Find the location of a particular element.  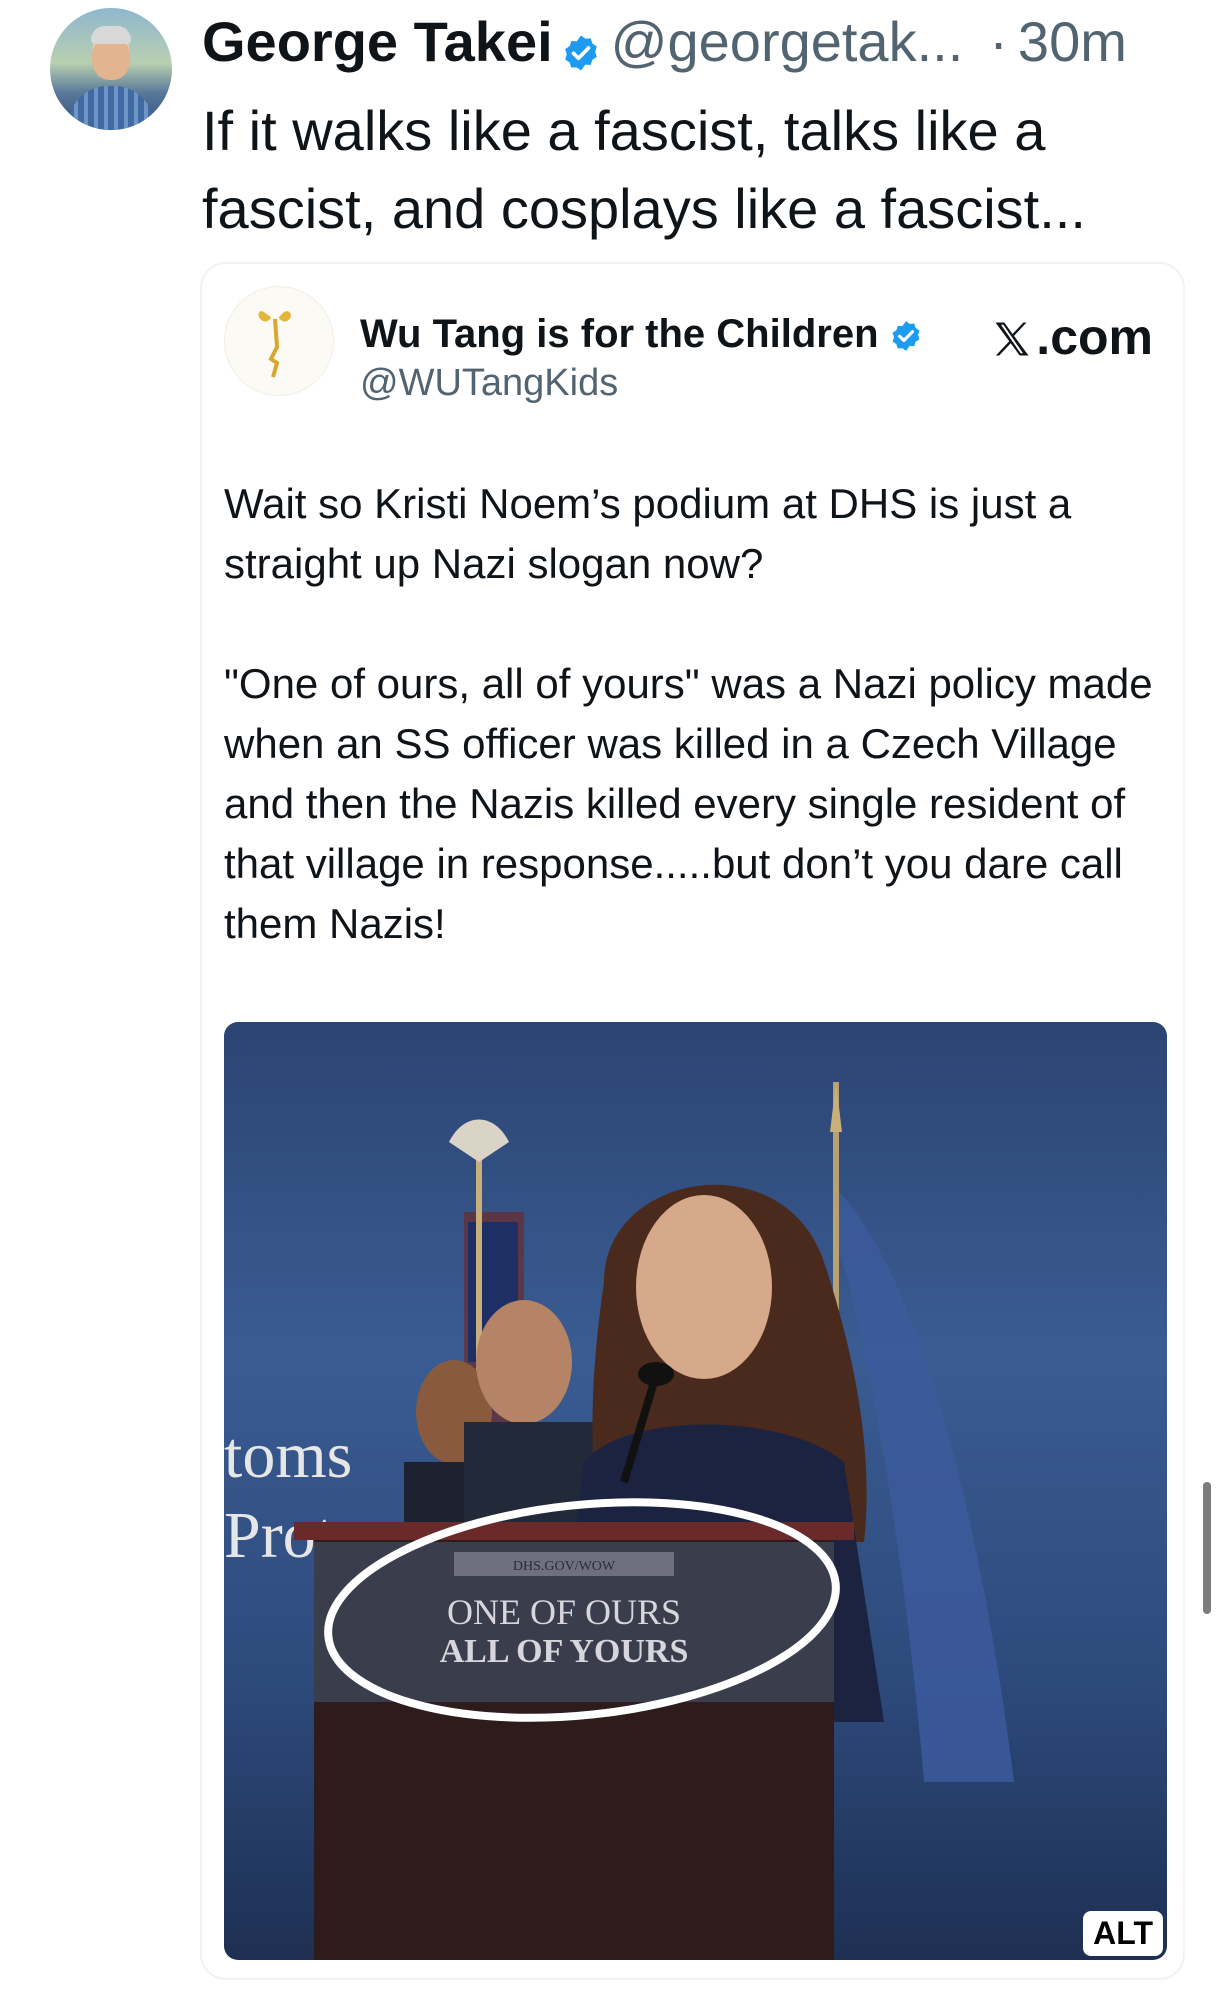

source-domain: .com is located at coordinates (1094, 337).